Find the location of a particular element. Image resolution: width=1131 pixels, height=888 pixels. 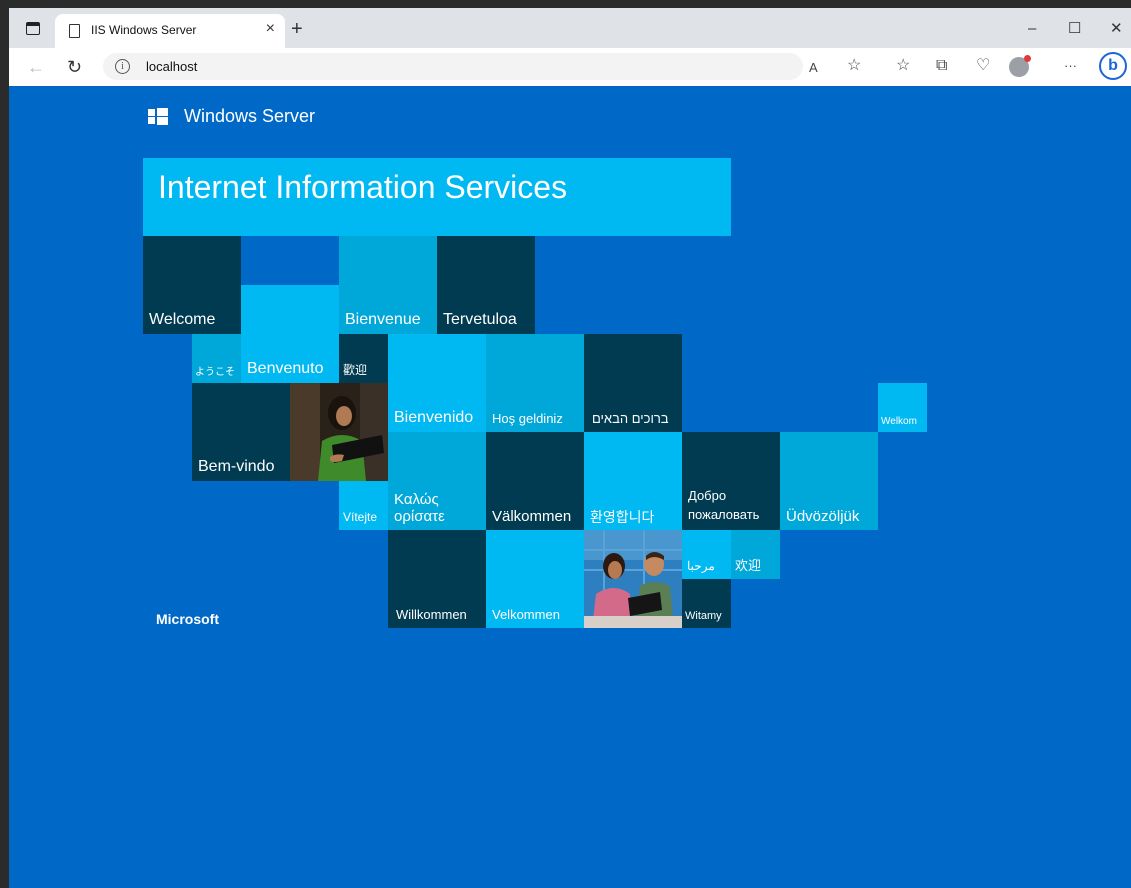

favorite-icon: ☆ is located at coordinates (854, 66).